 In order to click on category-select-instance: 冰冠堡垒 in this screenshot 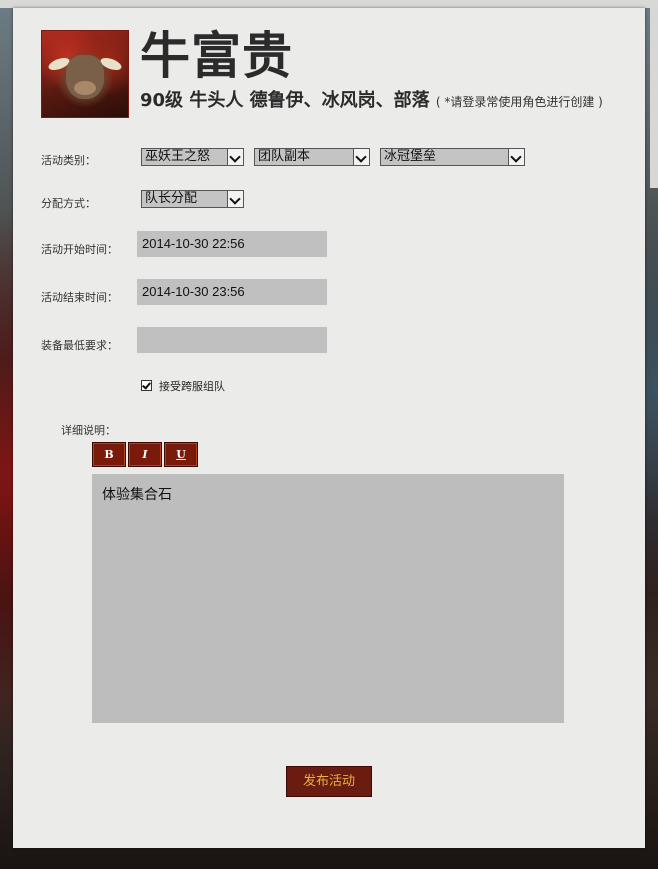, I will do `click(452, 157)`.